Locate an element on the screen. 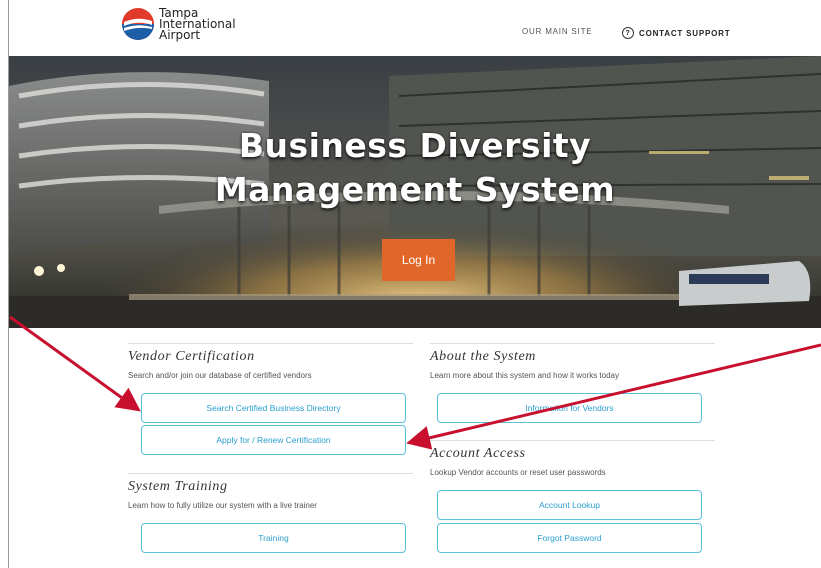  vendor-certification-title: Vendor Certification is located at coordinates (270, 354).